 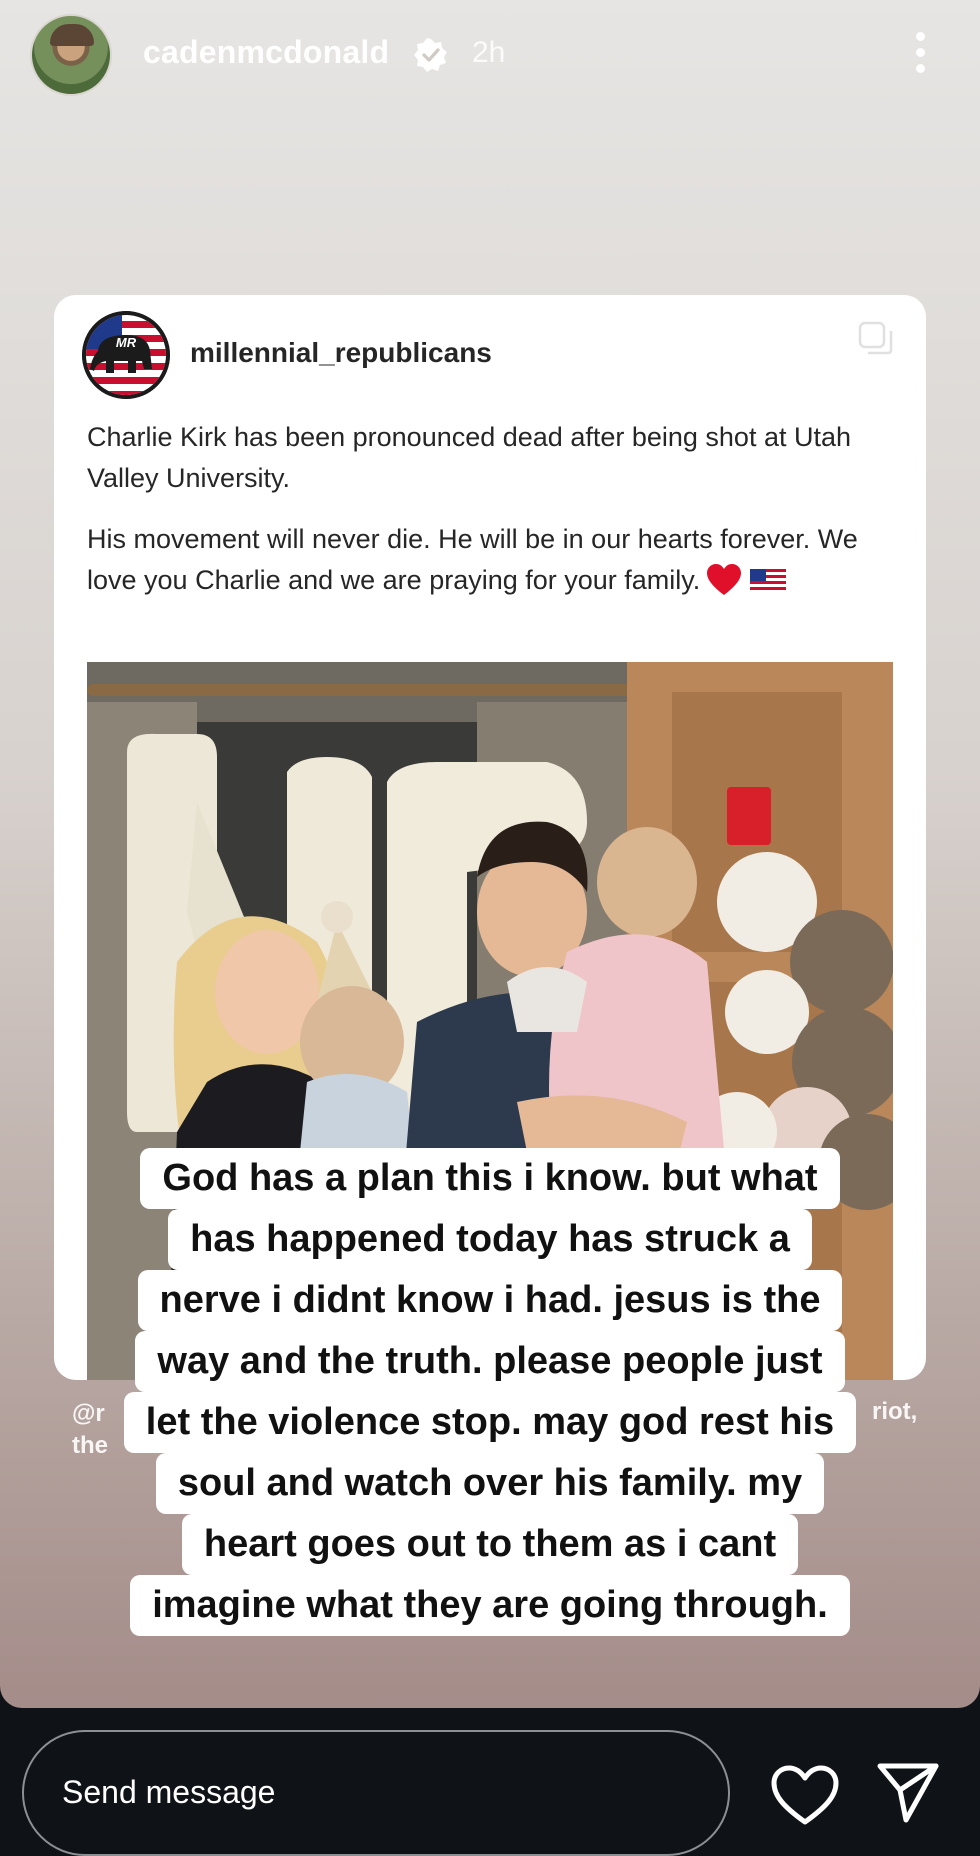 What do you see at coordinates (490, 1483) in the screenshot?
I see `overlay-line: soul and watch over his family. my` at bounding box center [490, 1483].